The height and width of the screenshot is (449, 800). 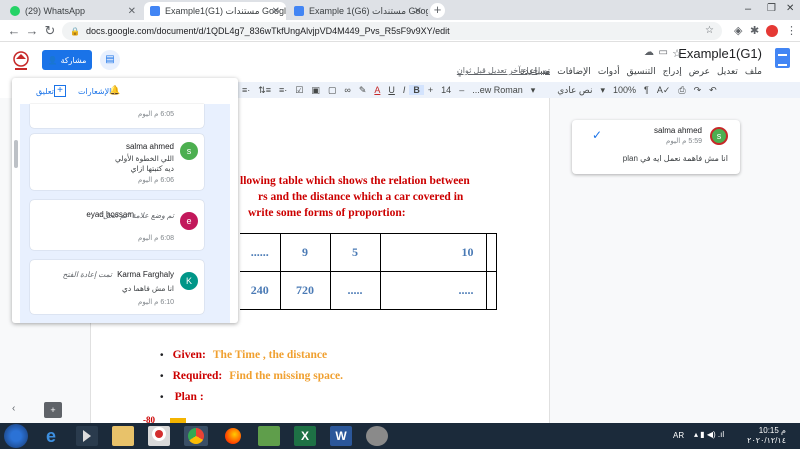 I want to click on docs-logo-icon, so click(x=782, y=58).